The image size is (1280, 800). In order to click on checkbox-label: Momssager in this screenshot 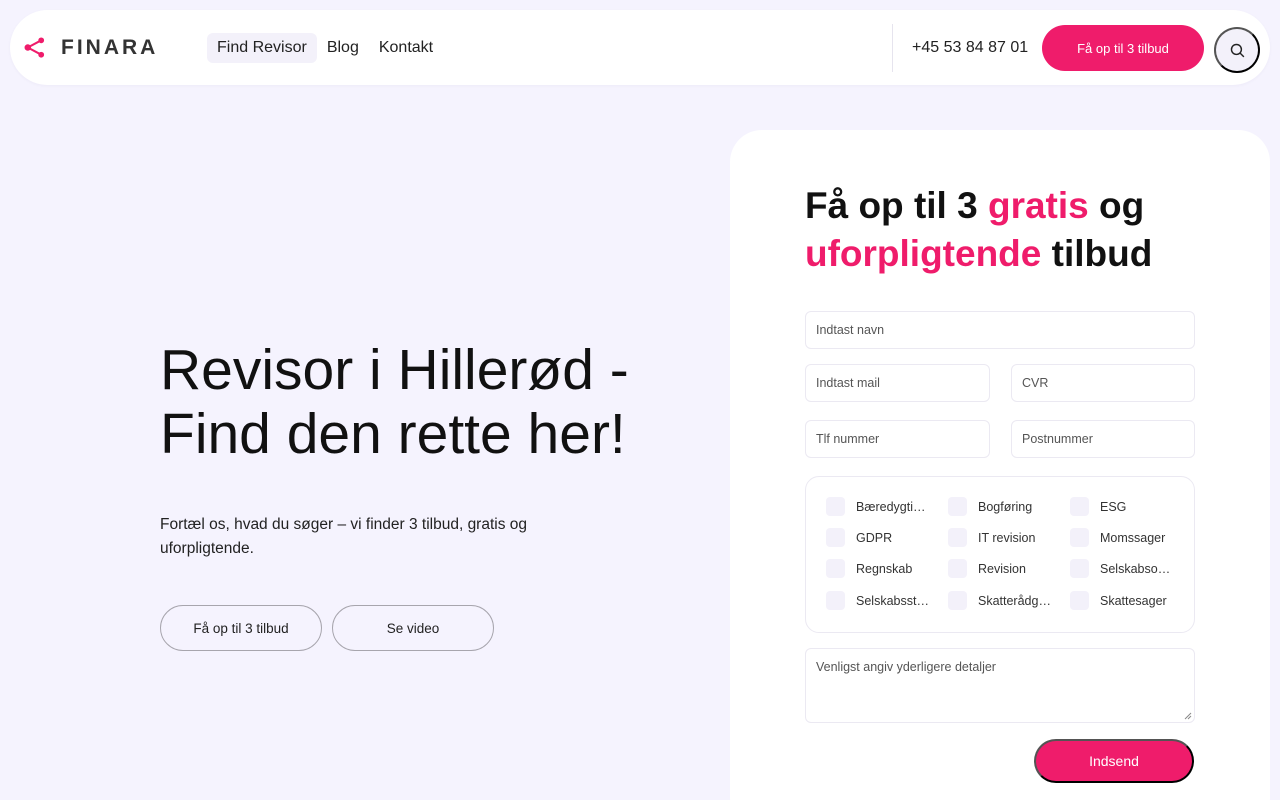, I will do `click(1133, 537)`.